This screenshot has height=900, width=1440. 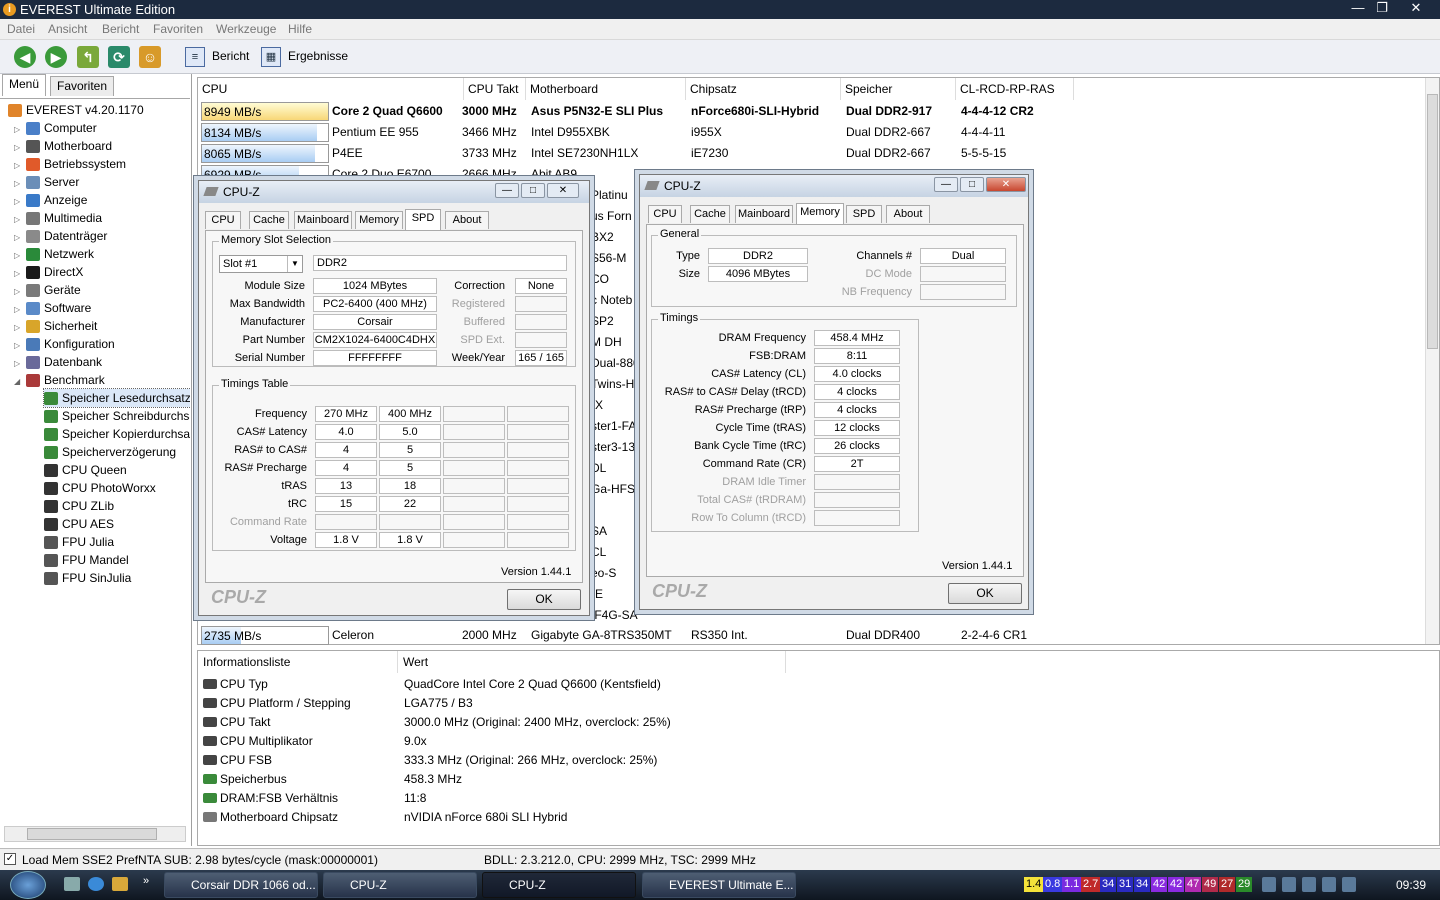 I want to click on cpuz-spd-ok-button: OK, so click(x=544, y=599).